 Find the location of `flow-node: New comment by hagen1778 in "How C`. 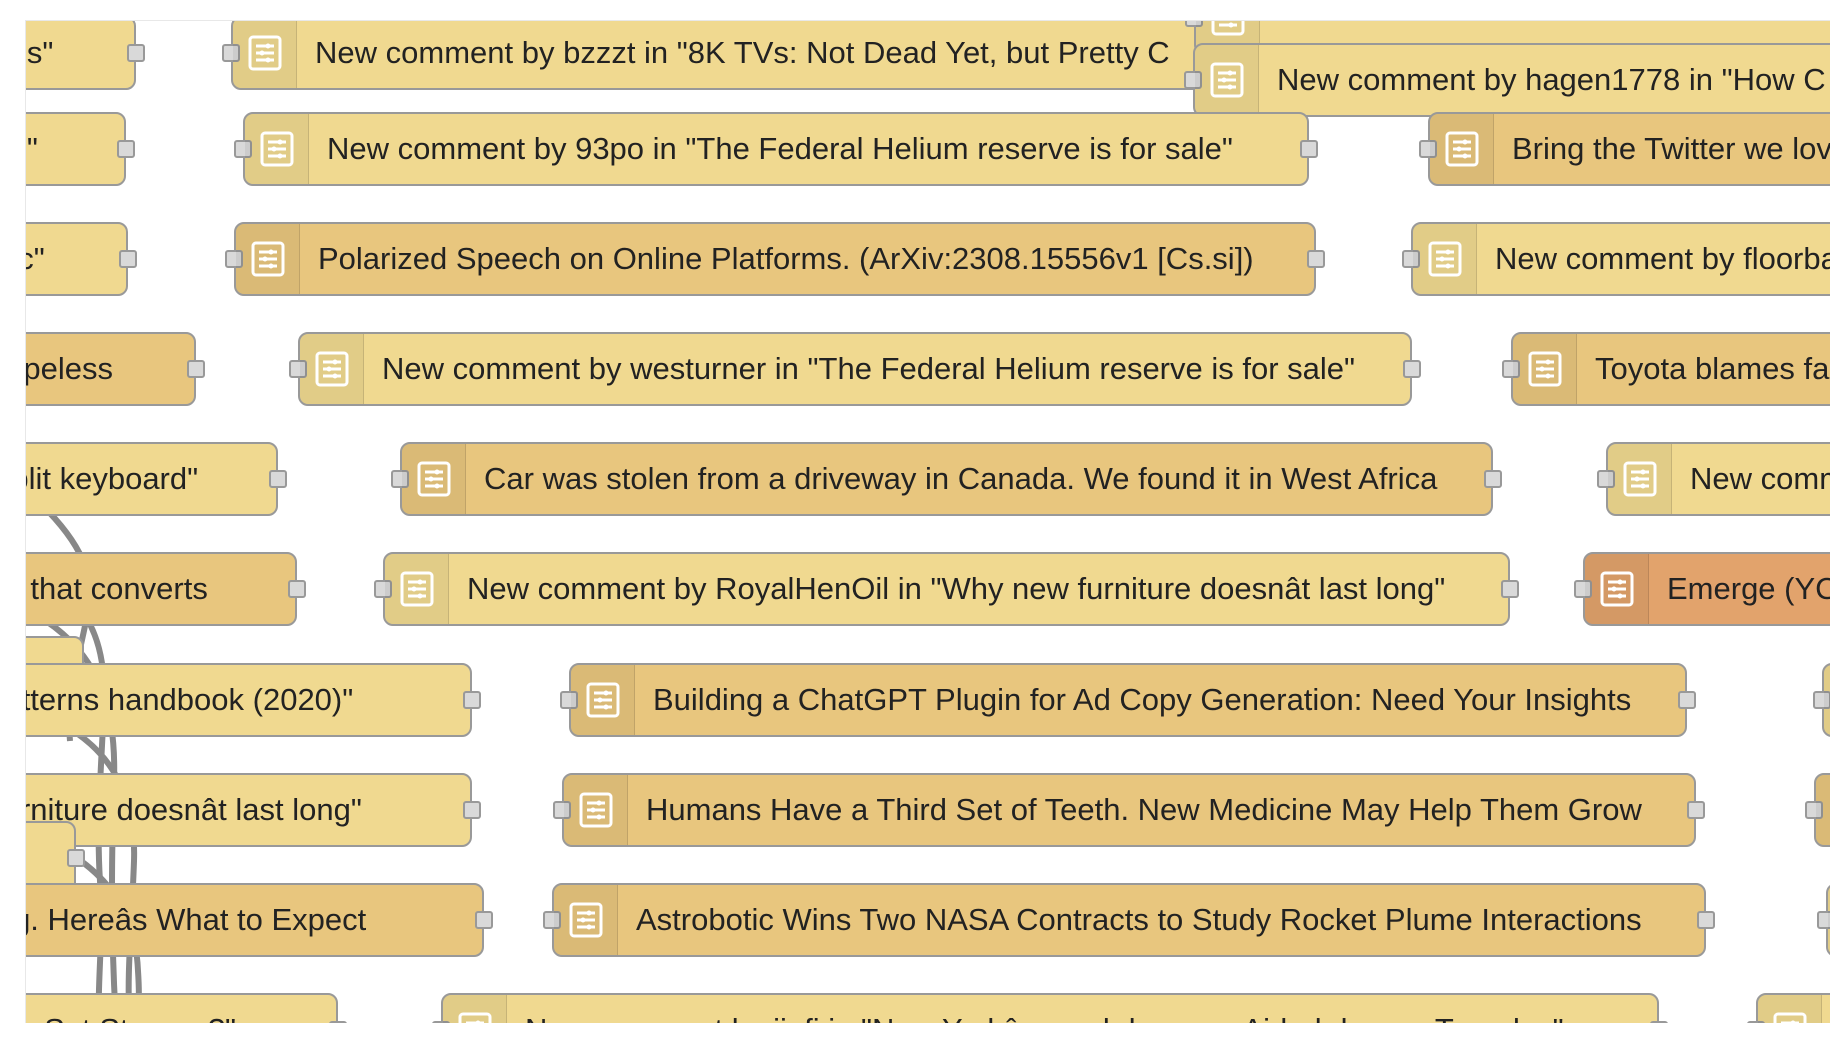

flow-node: New comment by hagen1778 in "How C is located at coordinates (1507, 80).